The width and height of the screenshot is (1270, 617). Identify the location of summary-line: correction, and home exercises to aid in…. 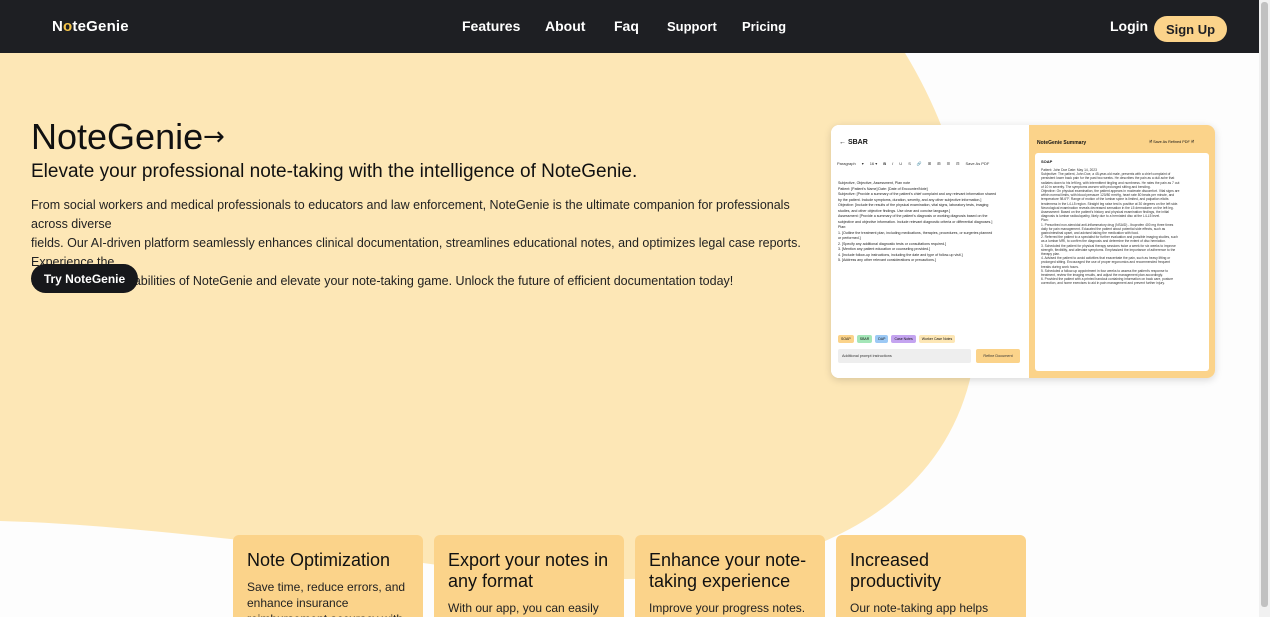
(1103, 283).